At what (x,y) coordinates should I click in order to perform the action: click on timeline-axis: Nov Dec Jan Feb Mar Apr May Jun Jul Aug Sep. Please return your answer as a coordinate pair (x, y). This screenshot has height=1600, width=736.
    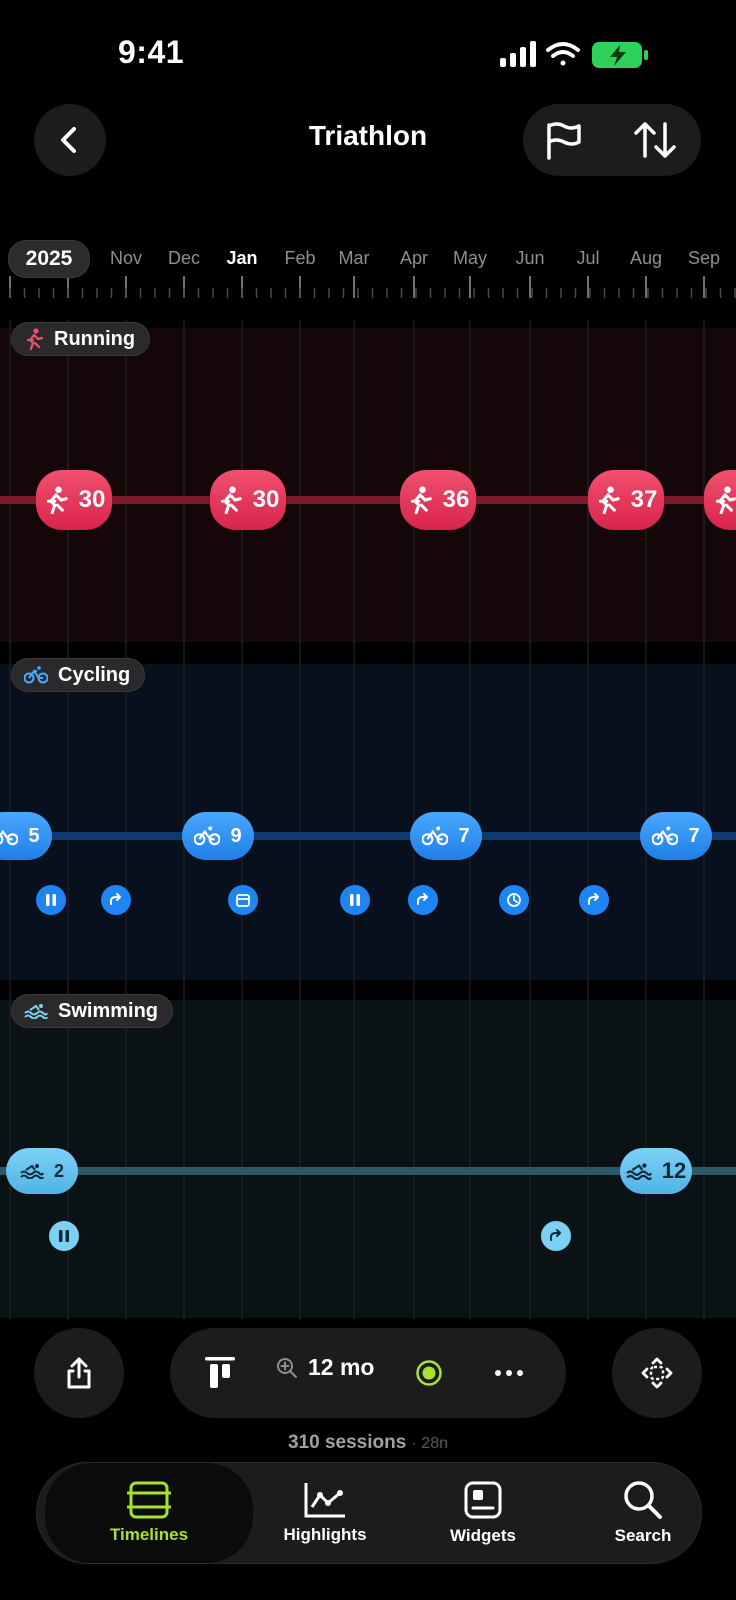
    Looking at the image, I should click on (368, 281).